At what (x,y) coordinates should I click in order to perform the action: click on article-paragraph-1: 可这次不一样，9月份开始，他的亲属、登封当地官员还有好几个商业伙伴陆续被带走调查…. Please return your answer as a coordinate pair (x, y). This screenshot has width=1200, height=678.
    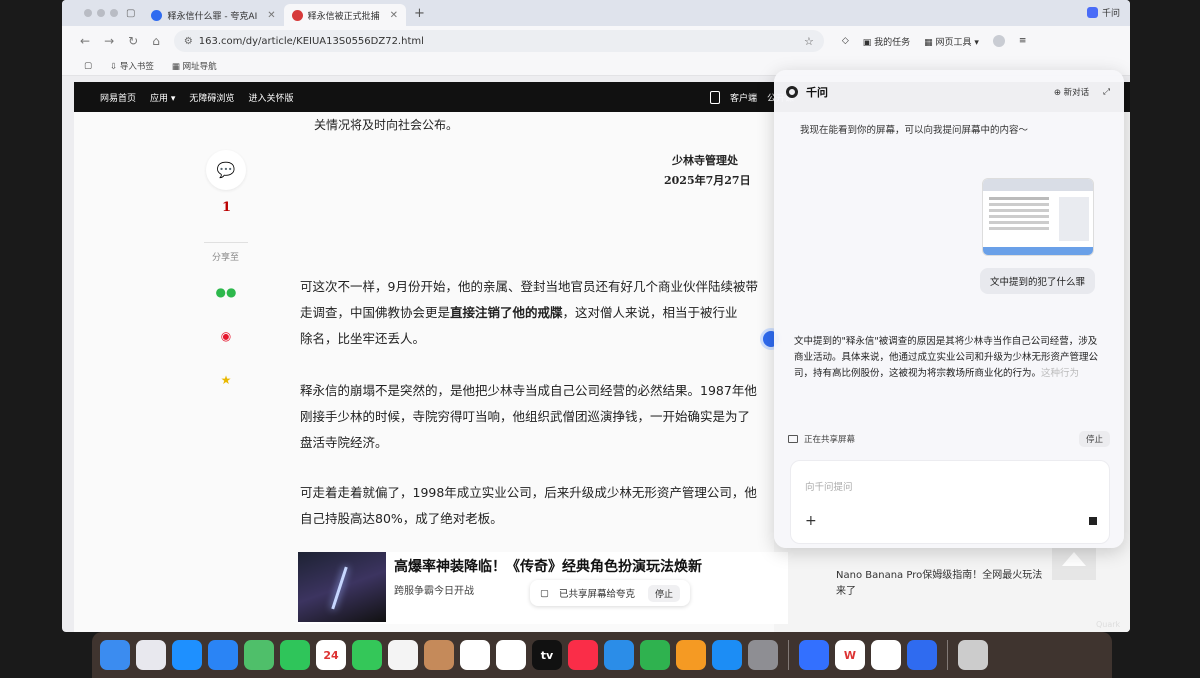
    Looking at the image, I should click on (529, 312).